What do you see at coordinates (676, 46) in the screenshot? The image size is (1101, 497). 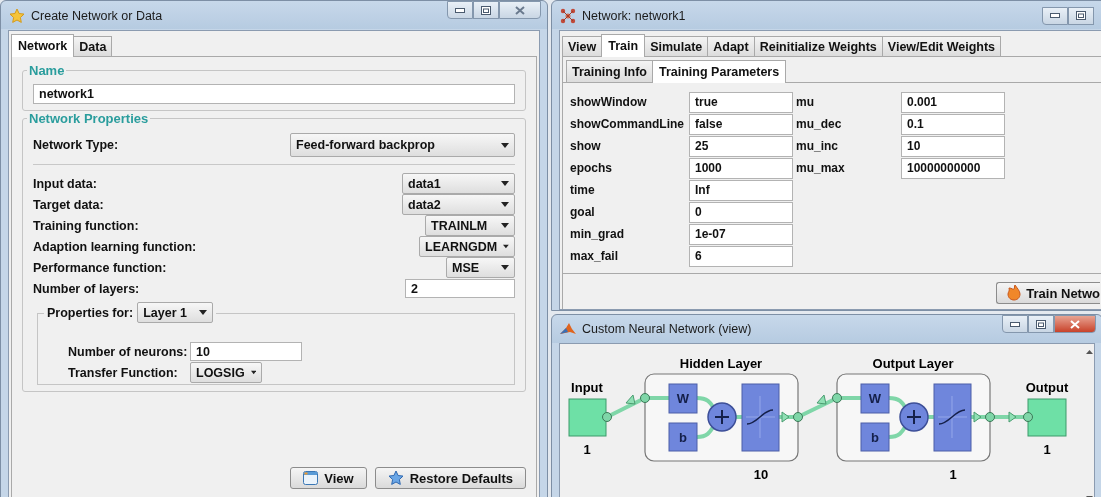 I see `tab: Simulate` at bounding box center [676, 46].